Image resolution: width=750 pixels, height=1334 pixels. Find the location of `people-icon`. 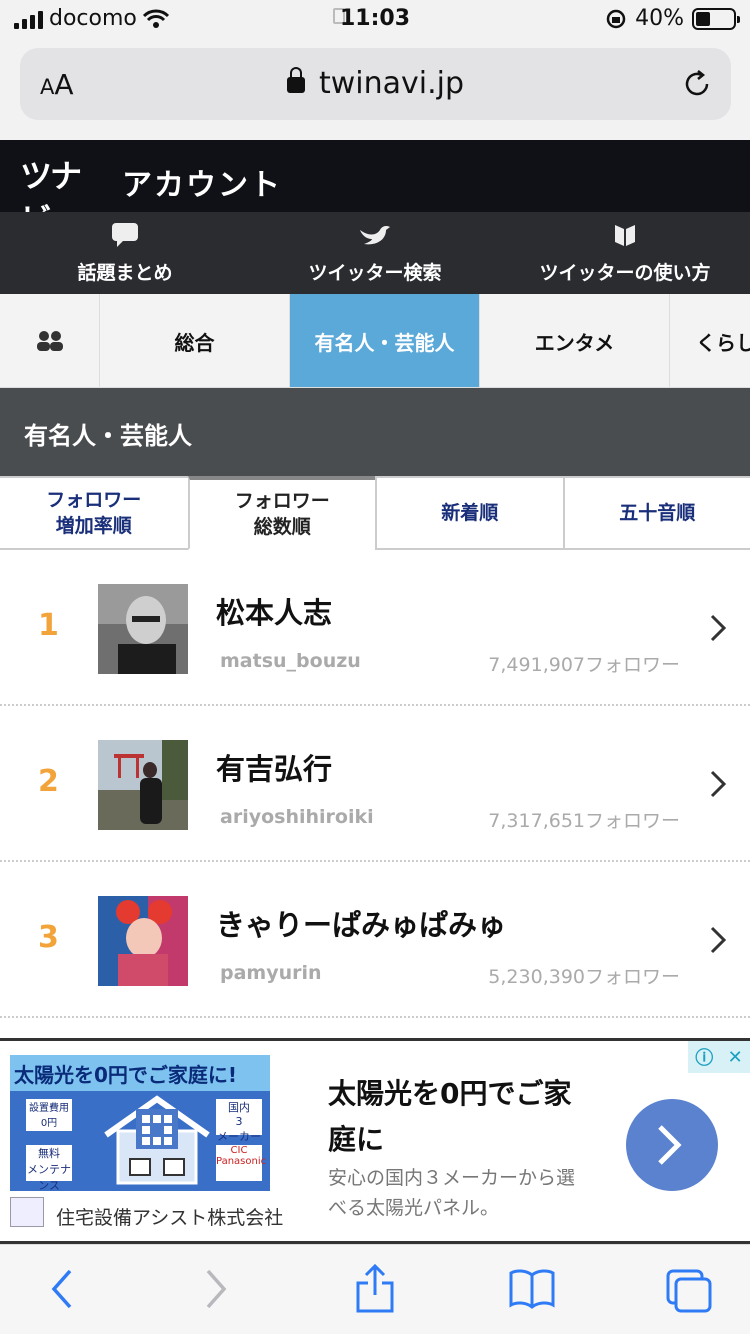

people-icon is located at coordinates (49, 341).